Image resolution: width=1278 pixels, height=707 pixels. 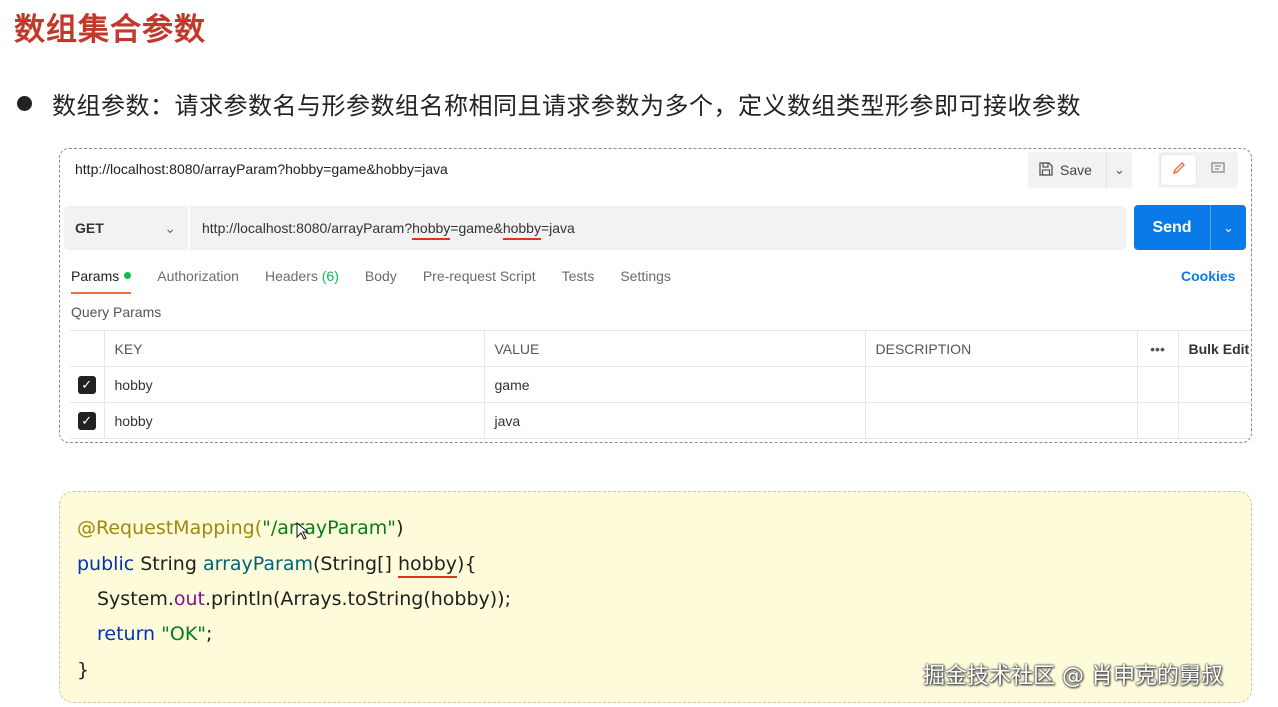 I want to click on url-tail: =java, so click(x=557, y=228).